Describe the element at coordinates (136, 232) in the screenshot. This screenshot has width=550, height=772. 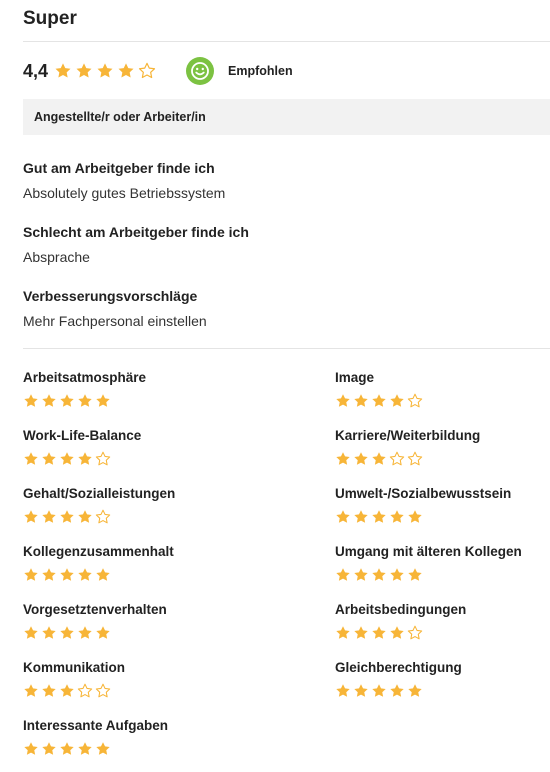
I see `section-heading: Schlecht am Arbeitgeber finde ich` at that location.